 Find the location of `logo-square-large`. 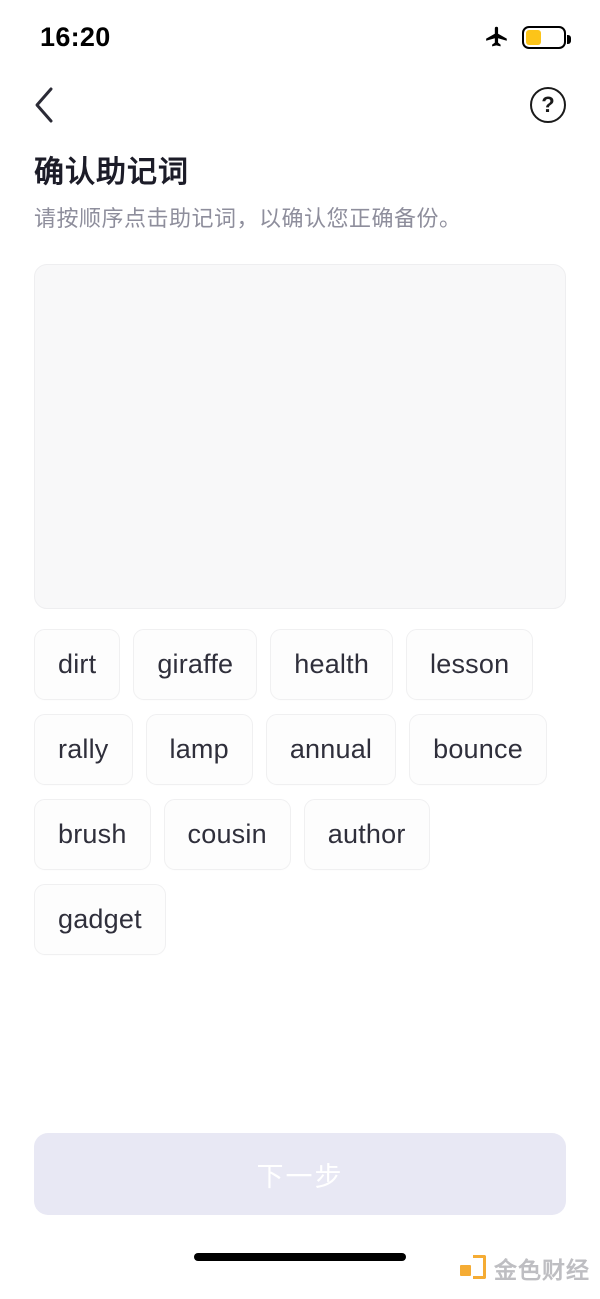

logo-square-large is located at coordinates (479, 1267).